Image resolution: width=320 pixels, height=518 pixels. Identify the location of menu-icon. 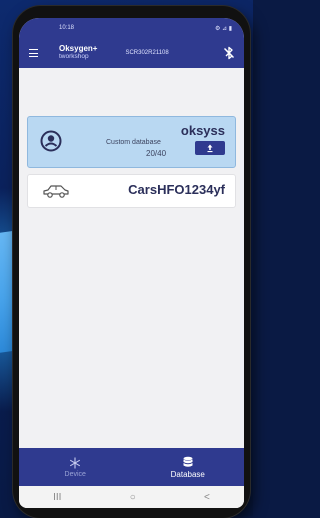
(36, 53).